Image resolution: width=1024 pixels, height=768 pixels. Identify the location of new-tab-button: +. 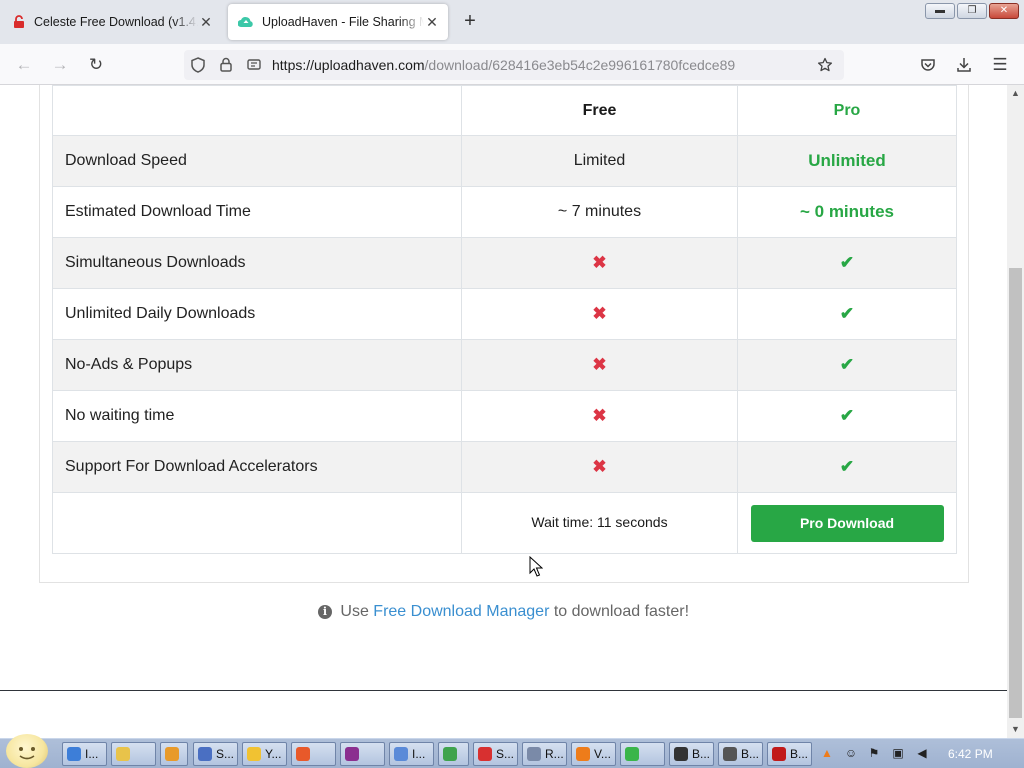
(470, 22).